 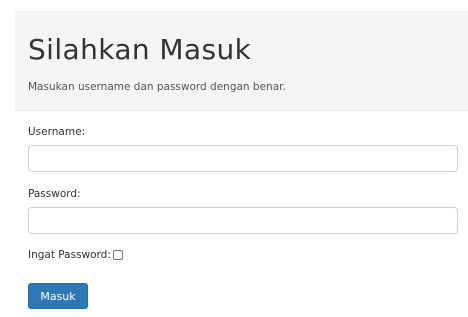 I want to click on remember-checkbox, so click(x=117, y=255).